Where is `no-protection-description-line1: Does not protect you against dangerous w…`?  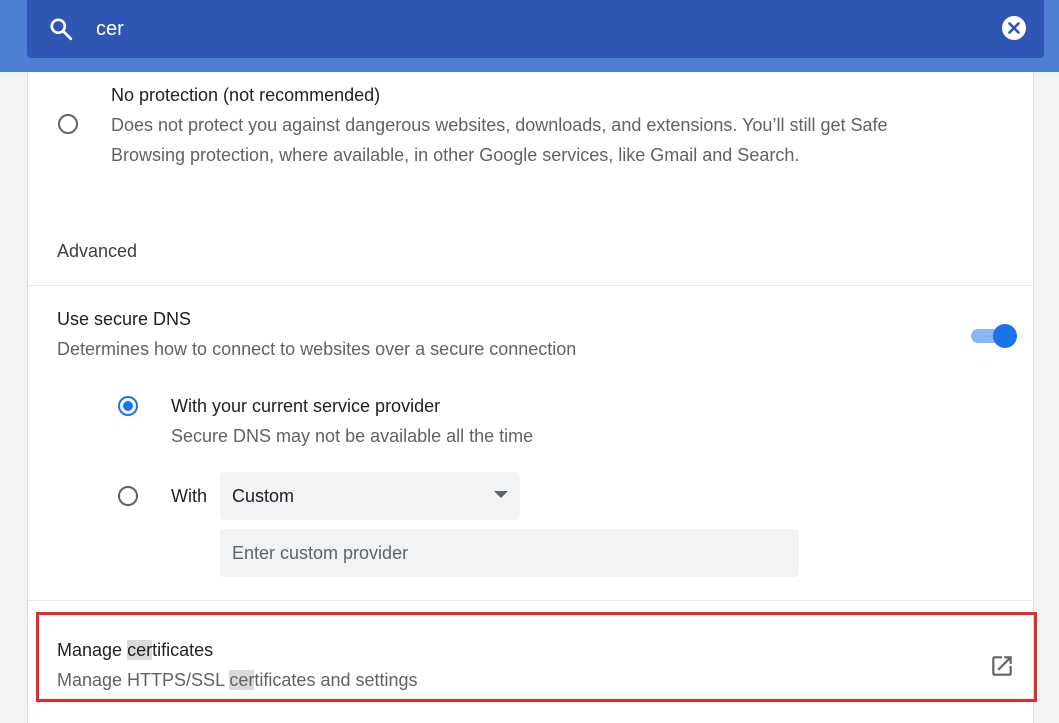
no-protection-description-line1: Does not protect you against dangerous w… is located at coordinates (499, 125).